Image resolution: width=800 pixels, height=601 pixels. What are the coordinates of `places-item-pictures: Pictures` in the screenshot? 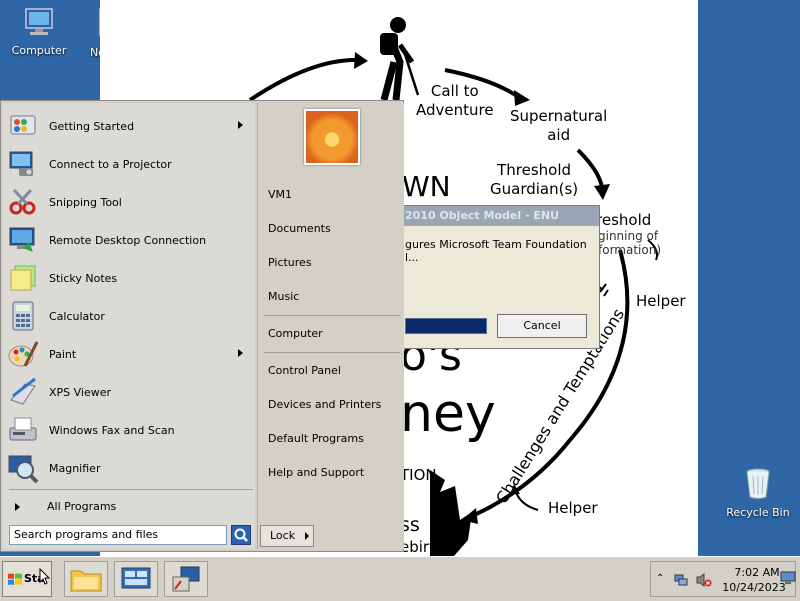 It's located at (334, 263).